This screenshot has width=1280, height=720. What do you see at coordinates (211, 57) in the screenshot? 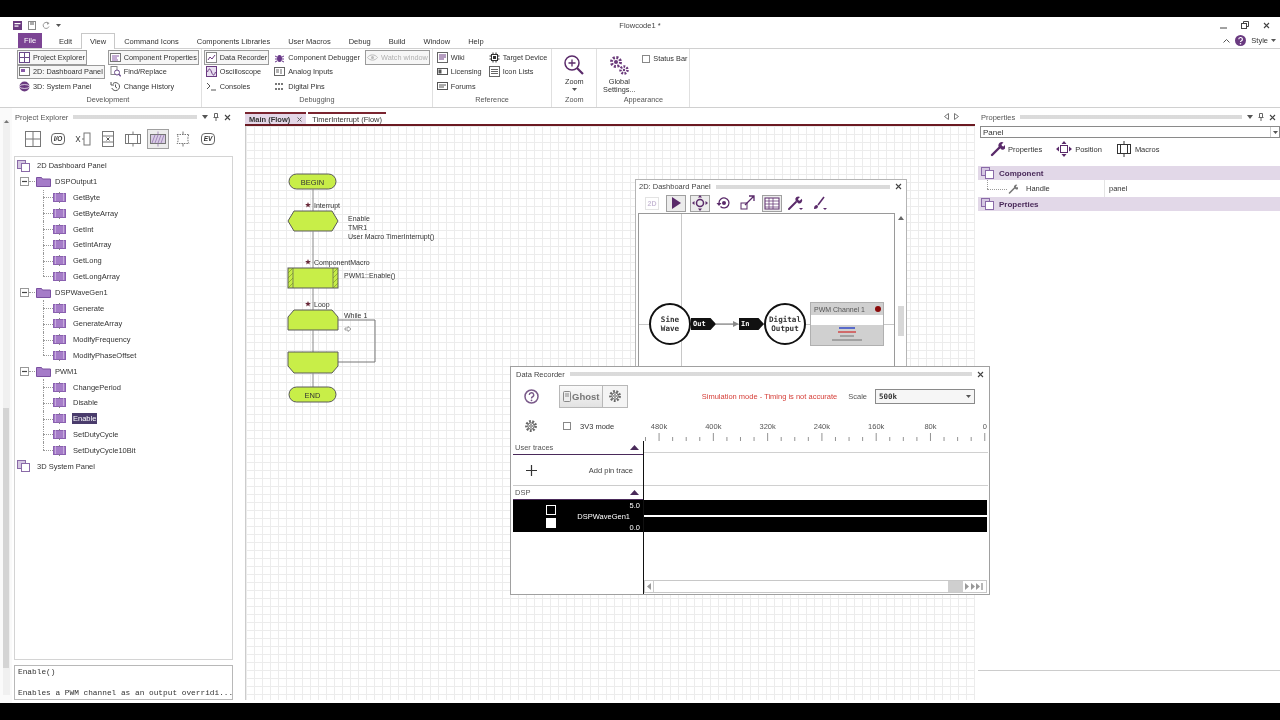
I see `chart-icon` at bounding box center [211, 57].